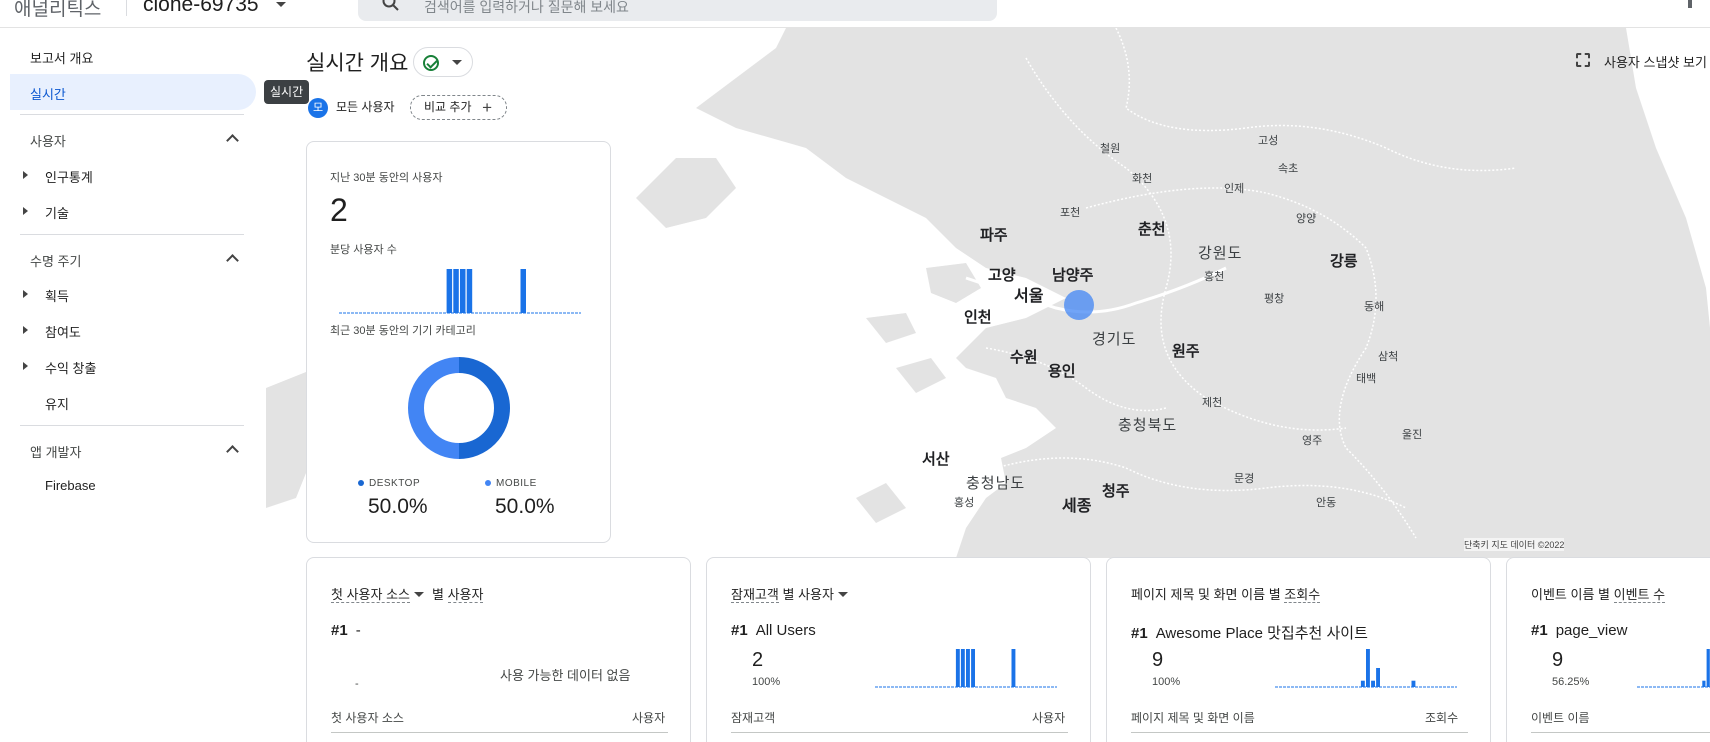 The width and height of the screenshot is (1710, 742). I want to click on column-header-dimension: 첫 사용자 소스, so click(367, 718).